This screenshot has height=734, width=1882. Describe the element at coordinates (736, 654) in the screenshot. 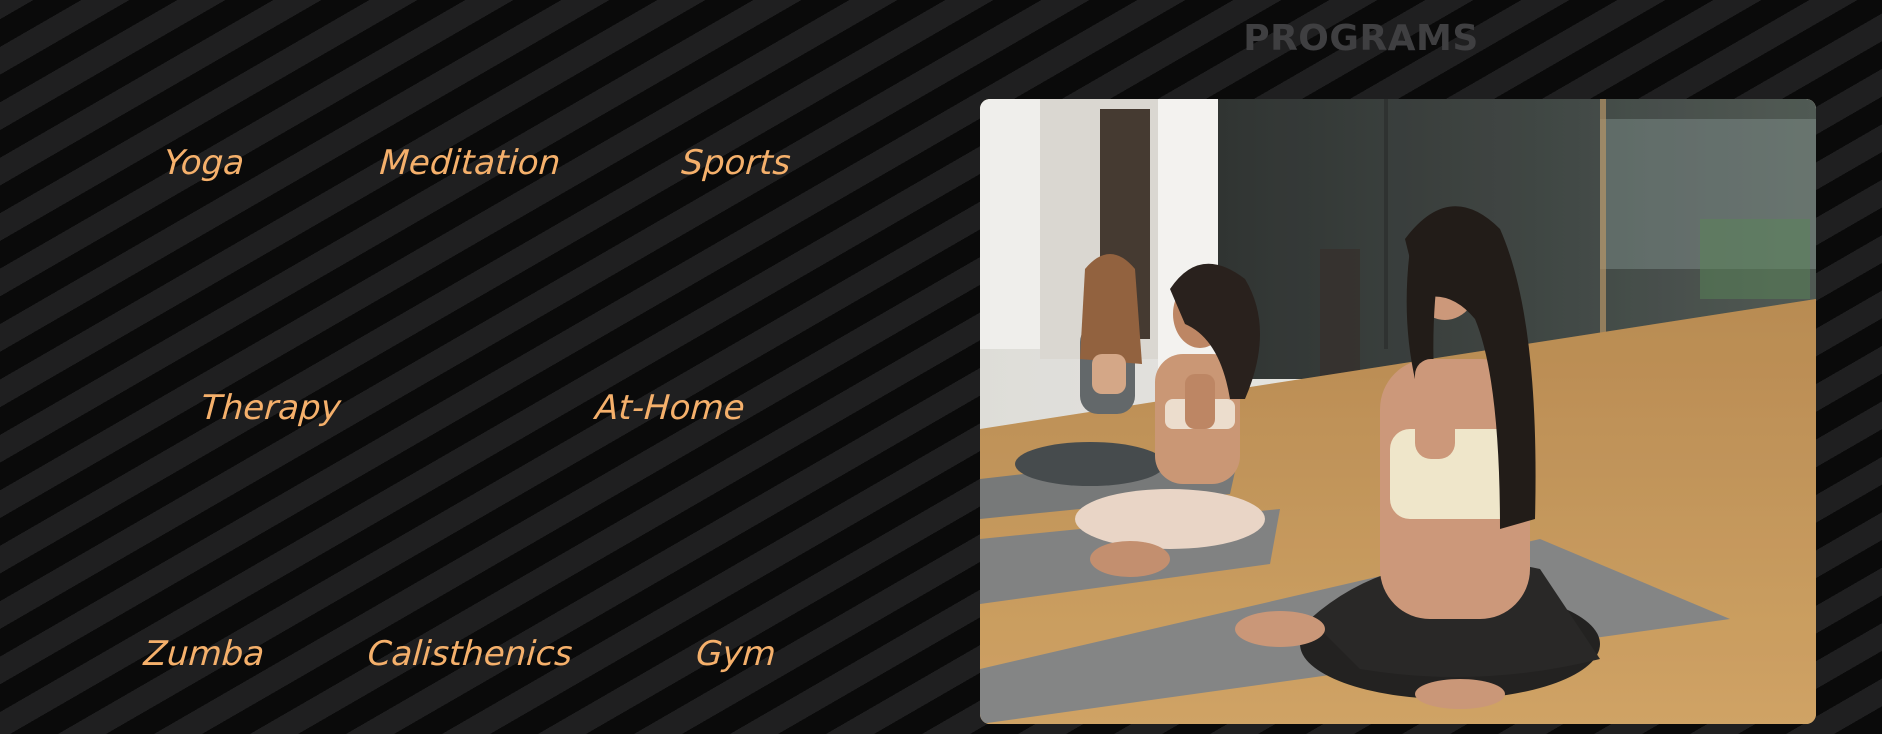

I see `program-gym-link: Gym` at that location.